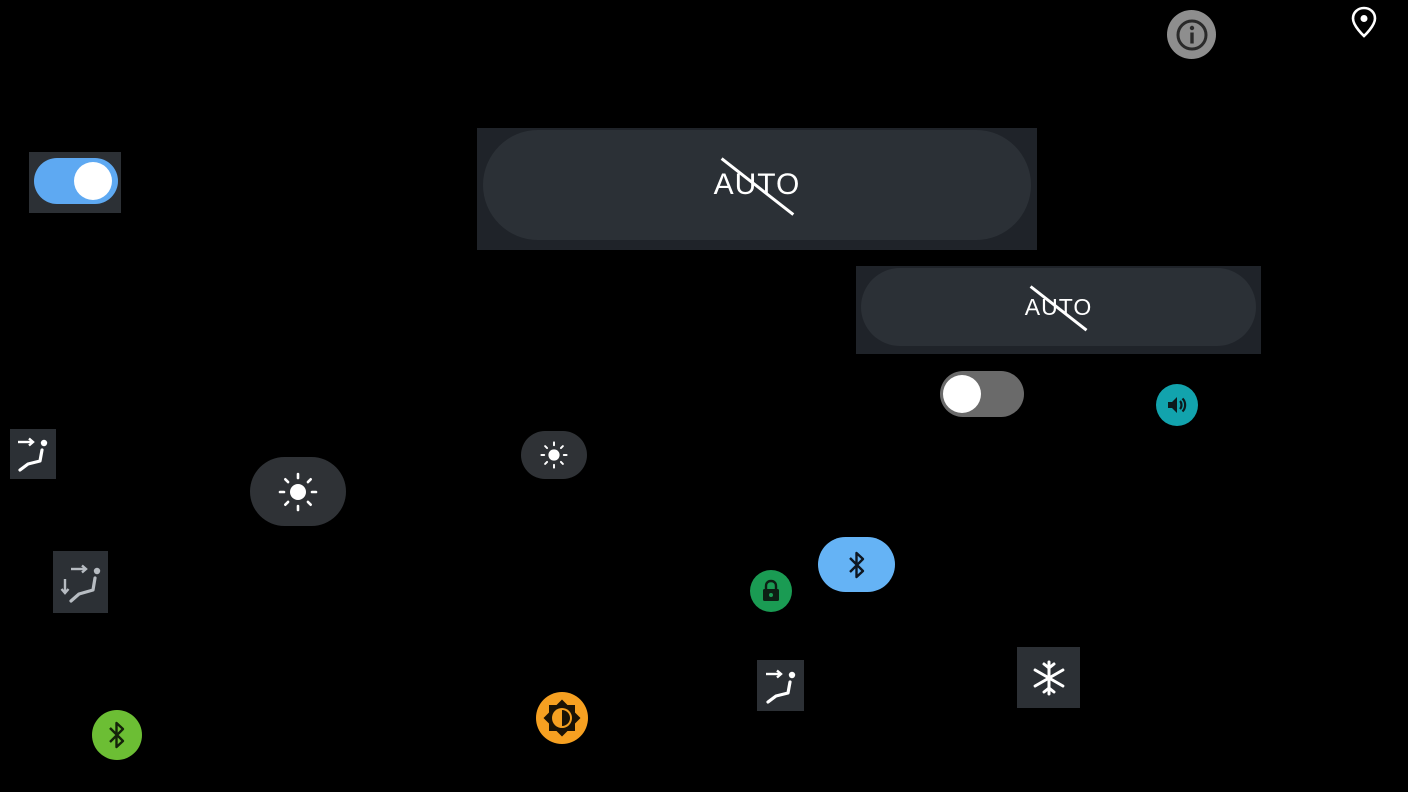 This screenshot has width=1408, height=792. I want to click on seat-airflow-down-icon, so click(80, 583).